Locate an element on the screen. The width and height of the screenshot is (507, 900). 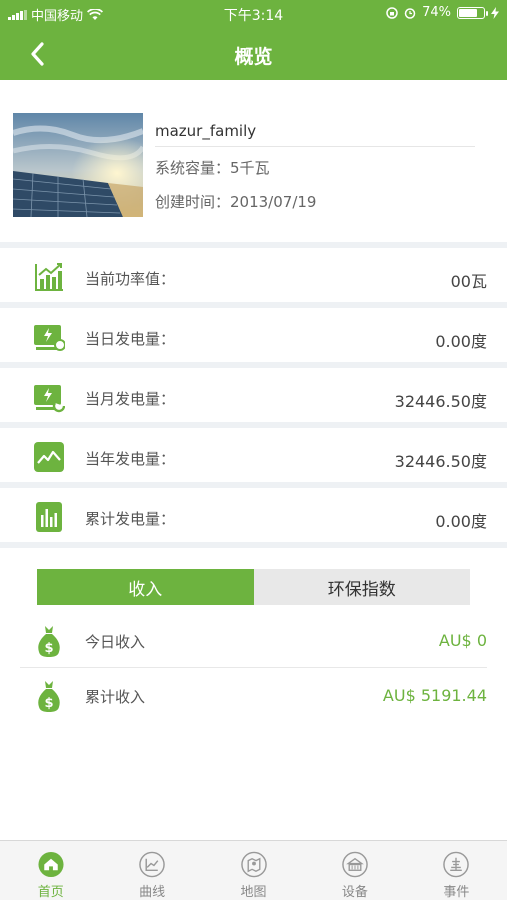
status-right: 74% is located at coordinates (442, 12).